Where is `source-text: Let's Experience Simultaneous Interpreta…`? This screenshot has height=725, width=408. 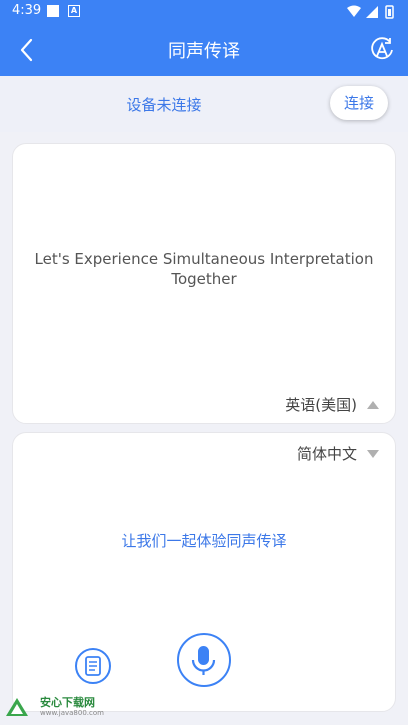
source-text: Let's Experience Simultaneous Interpreta… is located at coordinates (204, 269).